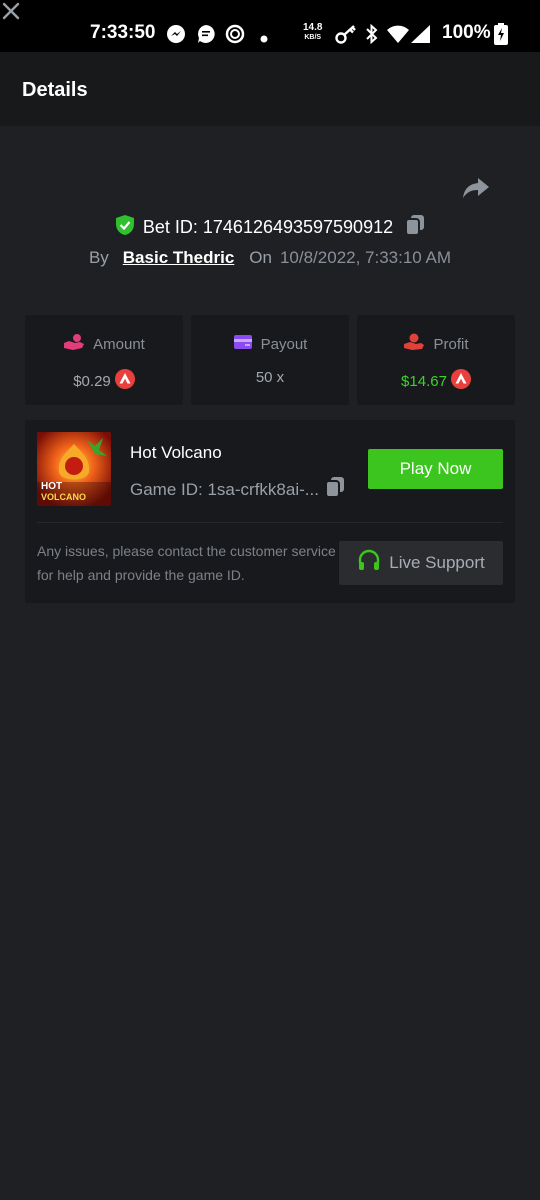  I want to click on chat-icon, so click(206, 36).